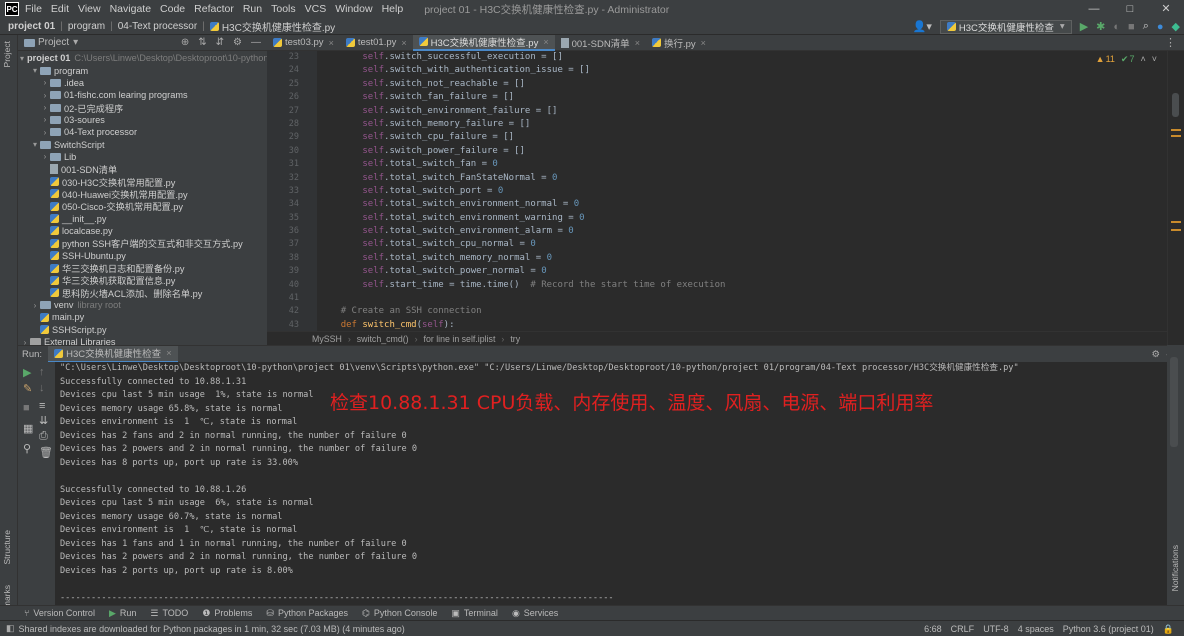  What do you see at coordinates (113, 354) in the screenshot?
I see `run-config-tab: H3C交换机健康性检查 ×` at bounding box center [113, 354].